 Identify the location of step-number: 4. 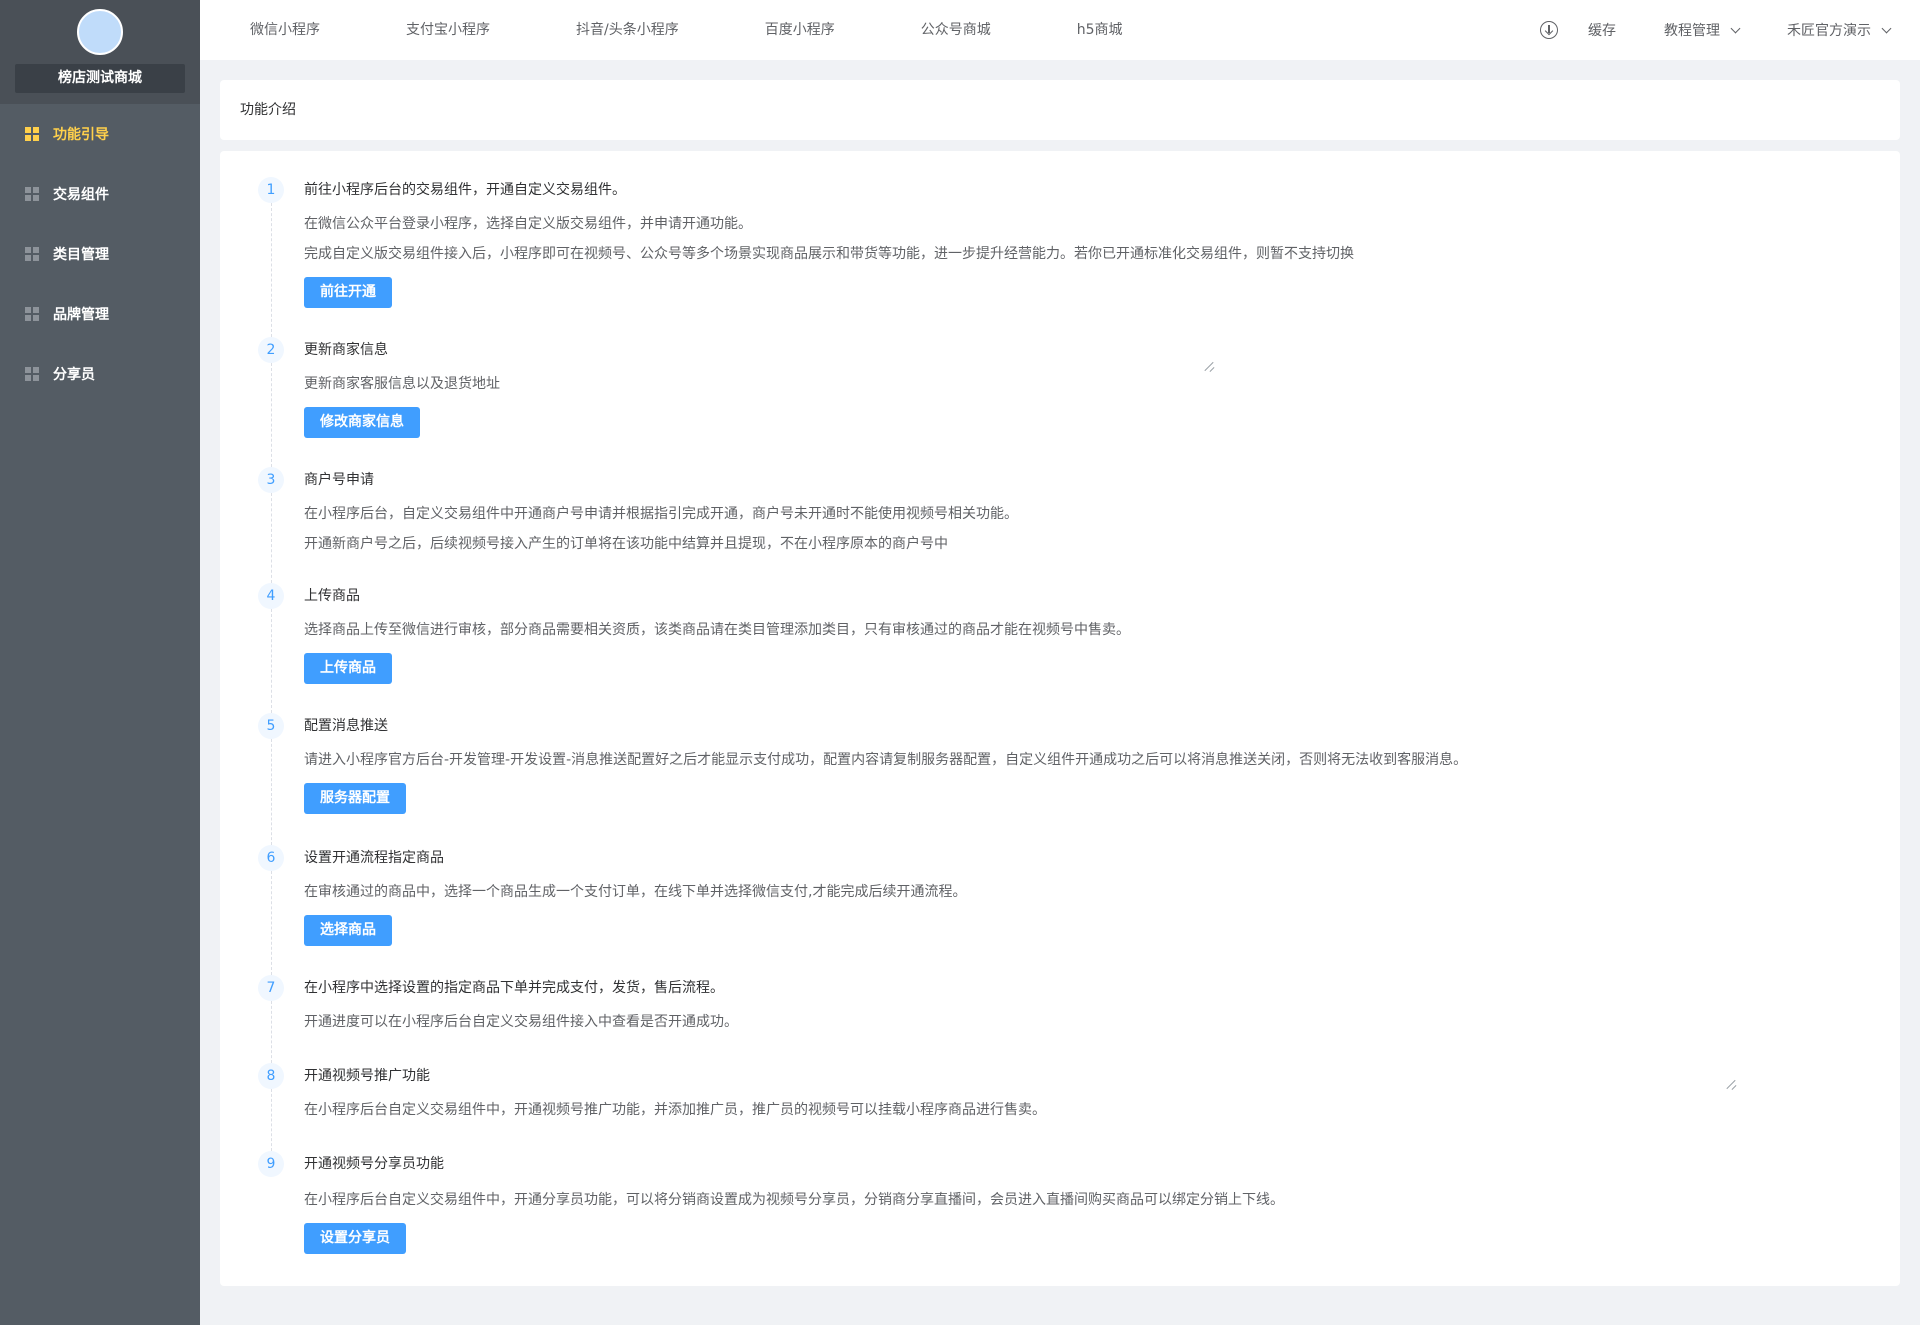
(271, 596).